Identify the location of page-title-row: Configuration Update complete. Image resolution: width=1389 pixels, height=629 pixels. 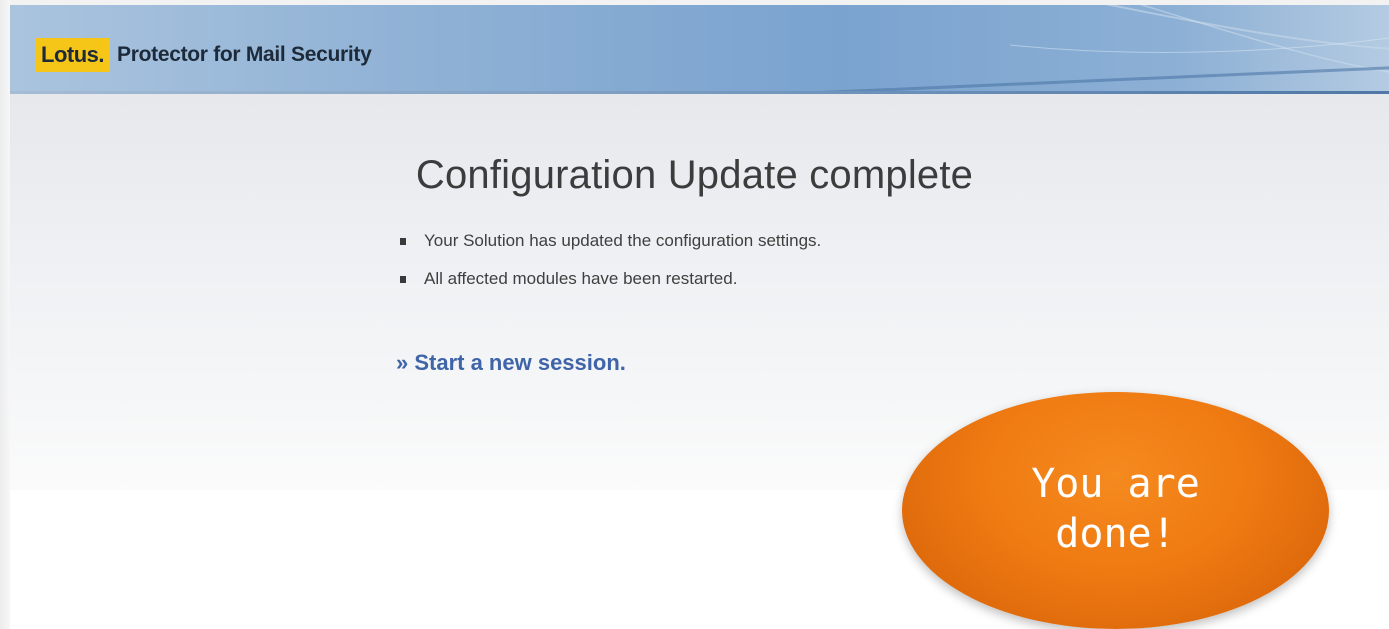
(694, 175).